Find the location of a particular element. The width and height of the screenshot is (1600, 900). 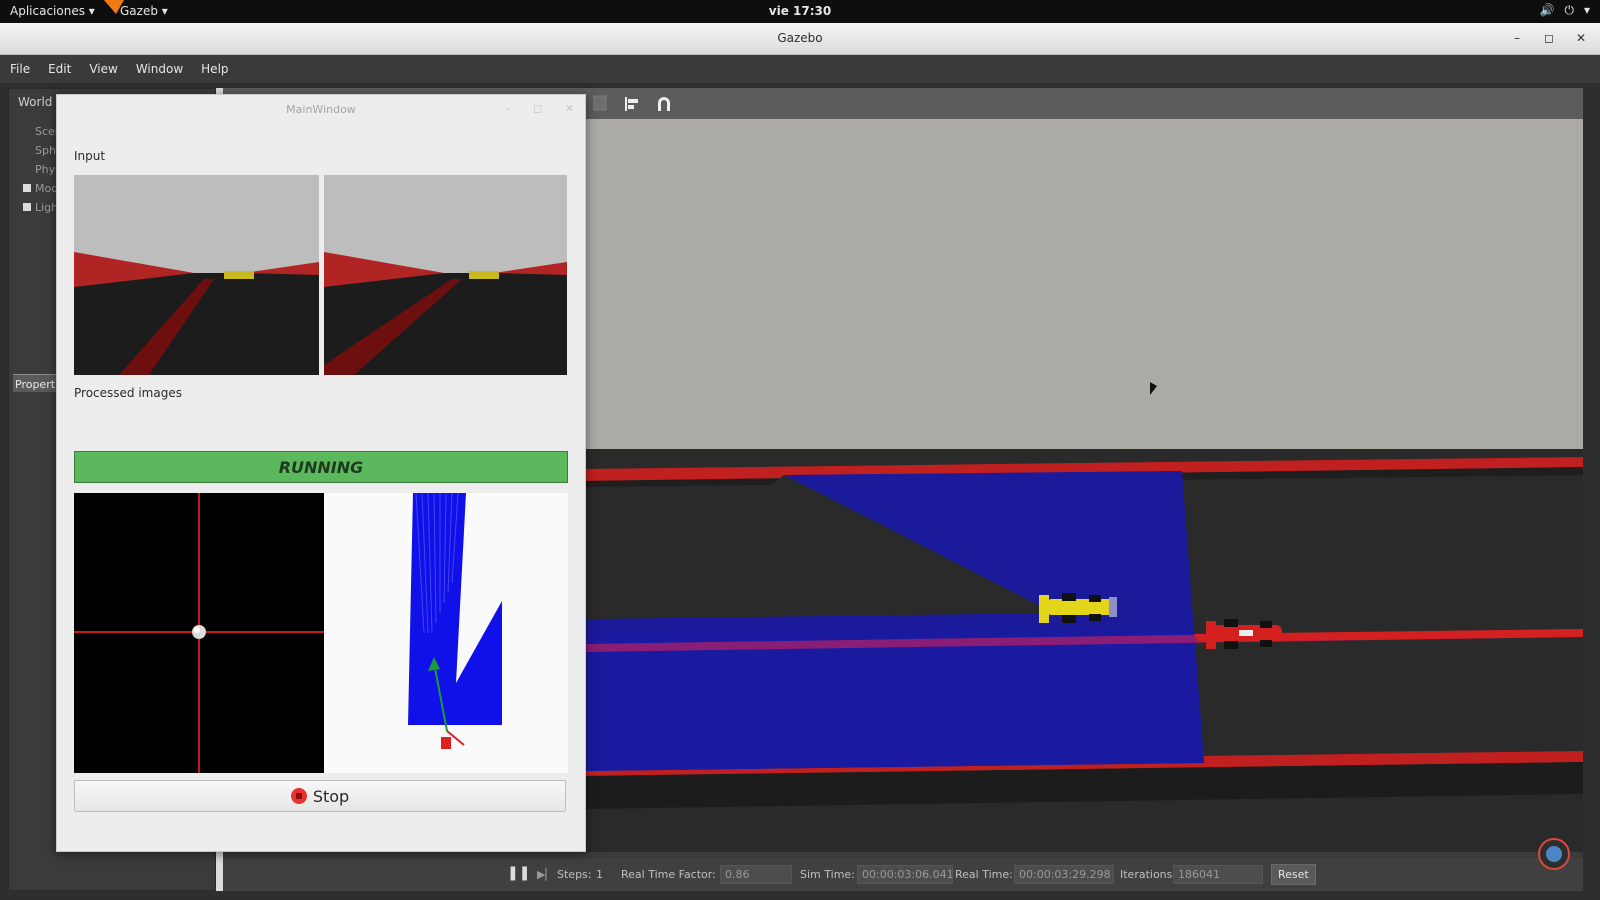

reset-button: Reset is located at coordinates (1293, 874).